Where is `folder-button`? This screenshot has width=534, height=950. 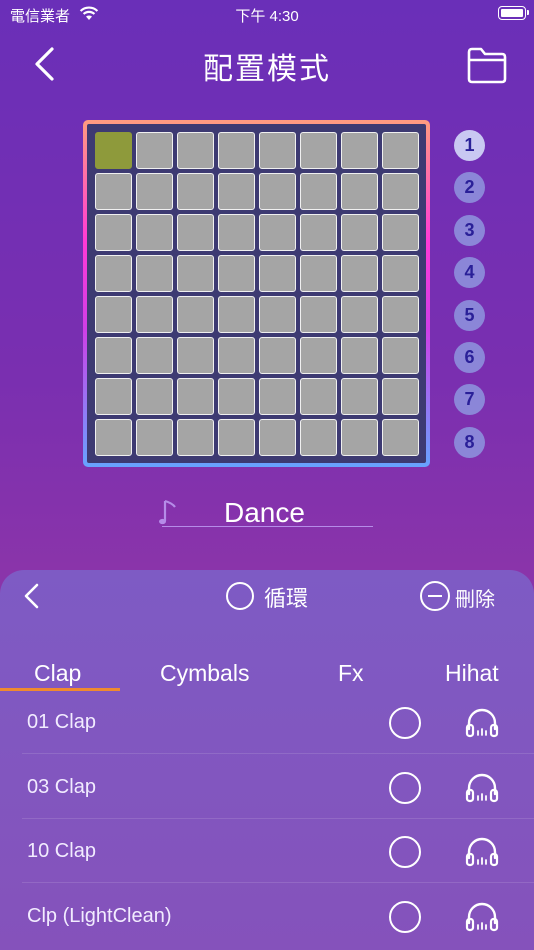
folder-button is located at coordinates (487, 65).